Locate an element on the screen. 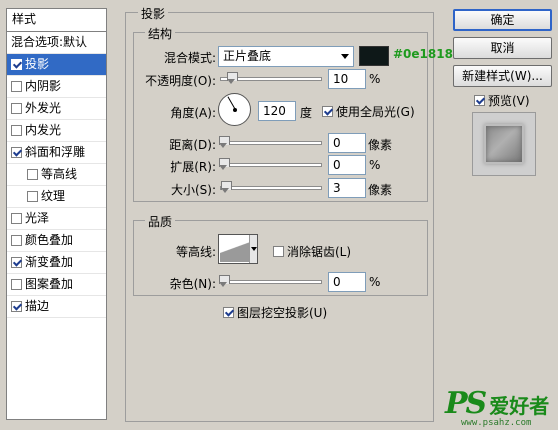 This screenshot has height=430, width=558. angle-unit: 度 is located at coordinates (306, 113).